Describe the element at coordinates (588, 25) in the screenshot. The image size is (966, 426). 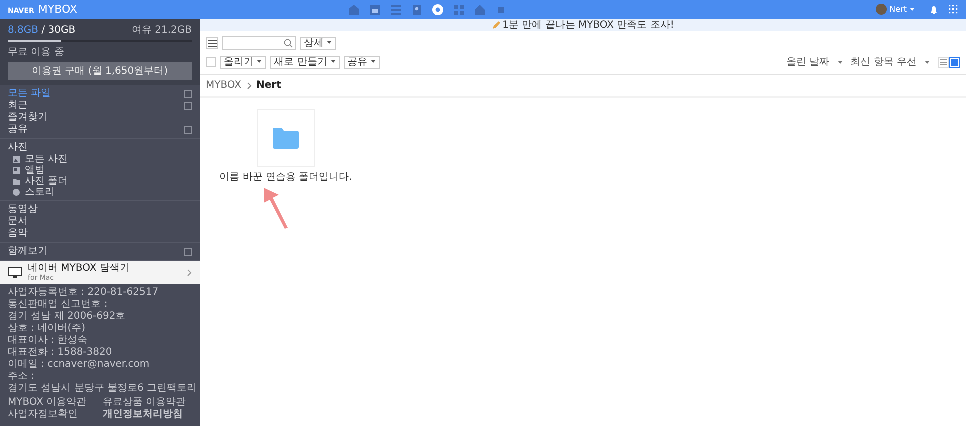
I see `banner-text: 1분 만에 끝나는 MYBOX 만족도 조사!` at that location.